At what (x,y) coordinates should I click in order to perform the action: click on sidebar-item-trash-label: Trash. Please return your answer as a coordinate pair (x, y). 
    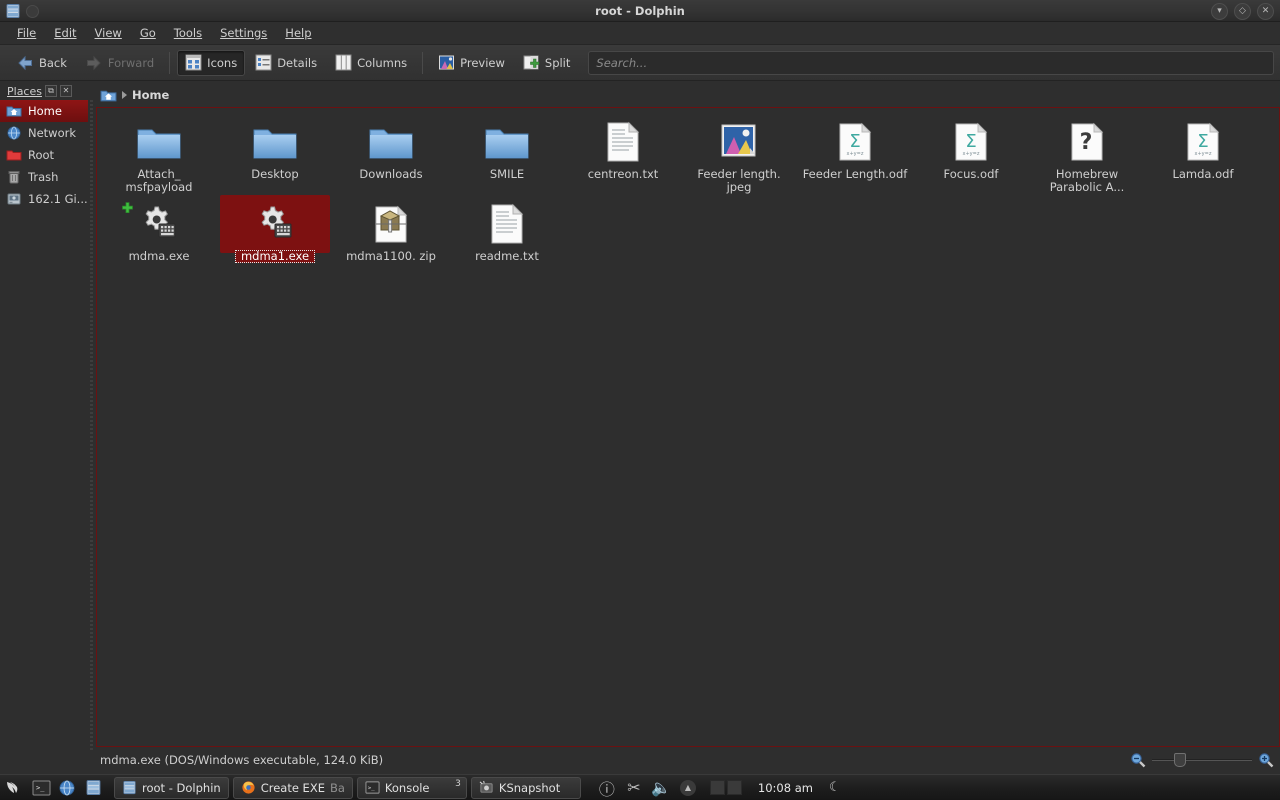
    Looking at the image, I should click on (43, 177).